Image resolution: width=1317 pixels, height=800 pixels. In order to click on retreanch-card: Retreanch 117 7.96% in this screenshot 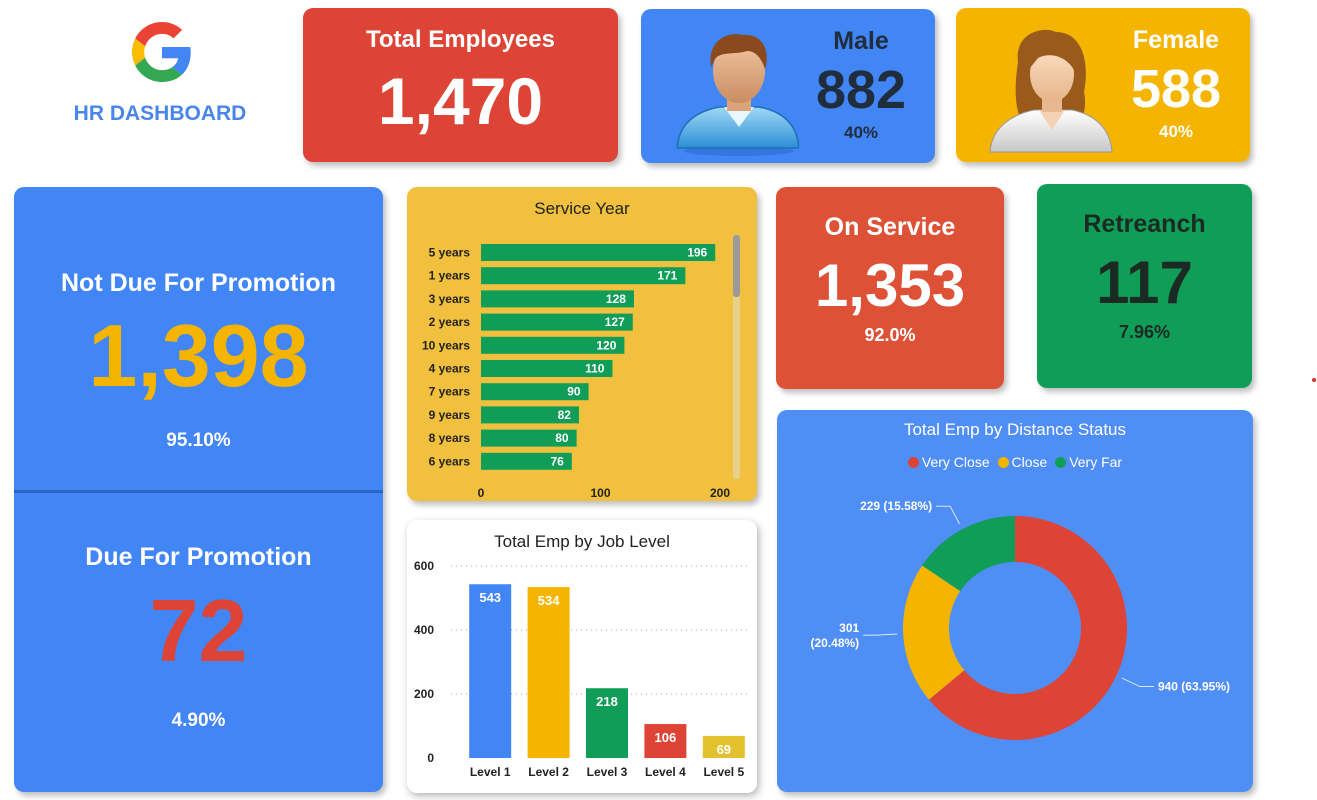, I will do `click(1144, 286)`.